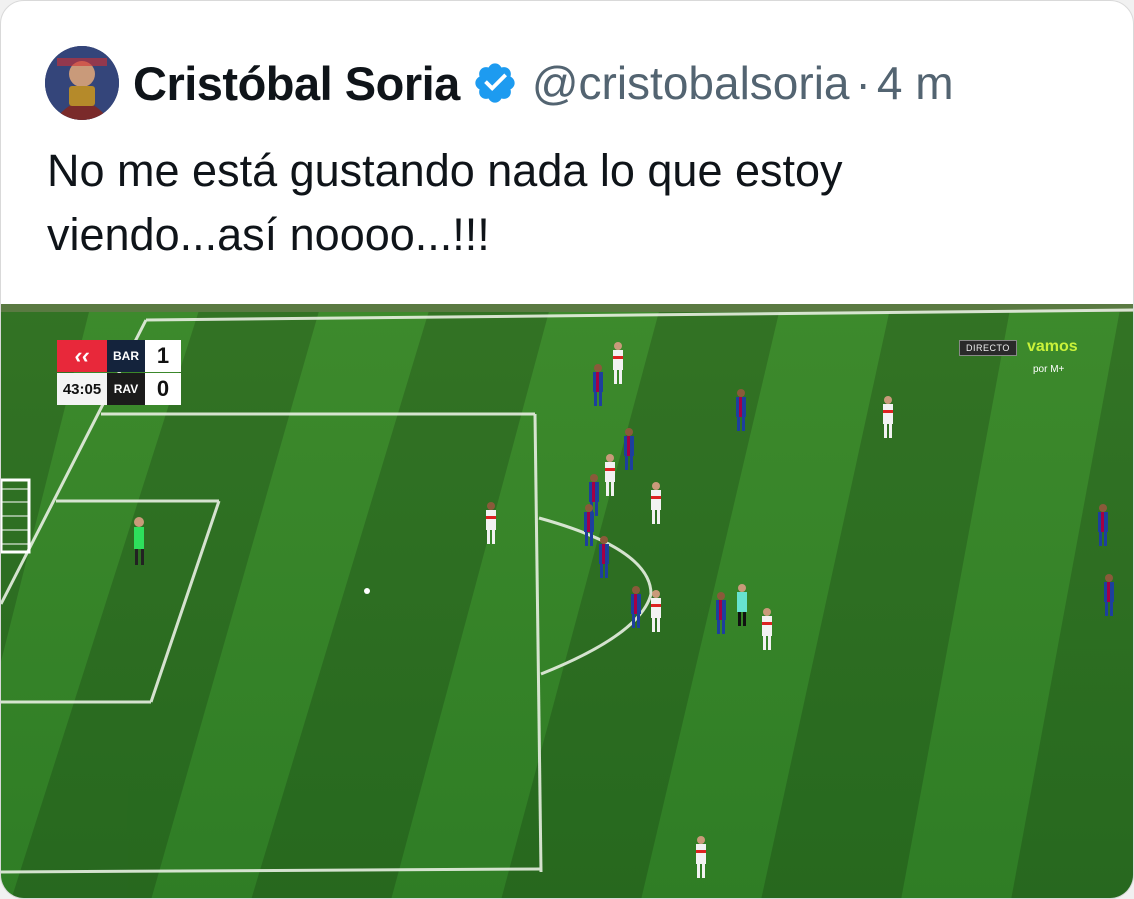 The width and height of the screenshot is (1134, 899). What do you see at coordinates (82, 389) in the screenshot?
I see `match-clock: 43:05` at bounding box center [82, 389].